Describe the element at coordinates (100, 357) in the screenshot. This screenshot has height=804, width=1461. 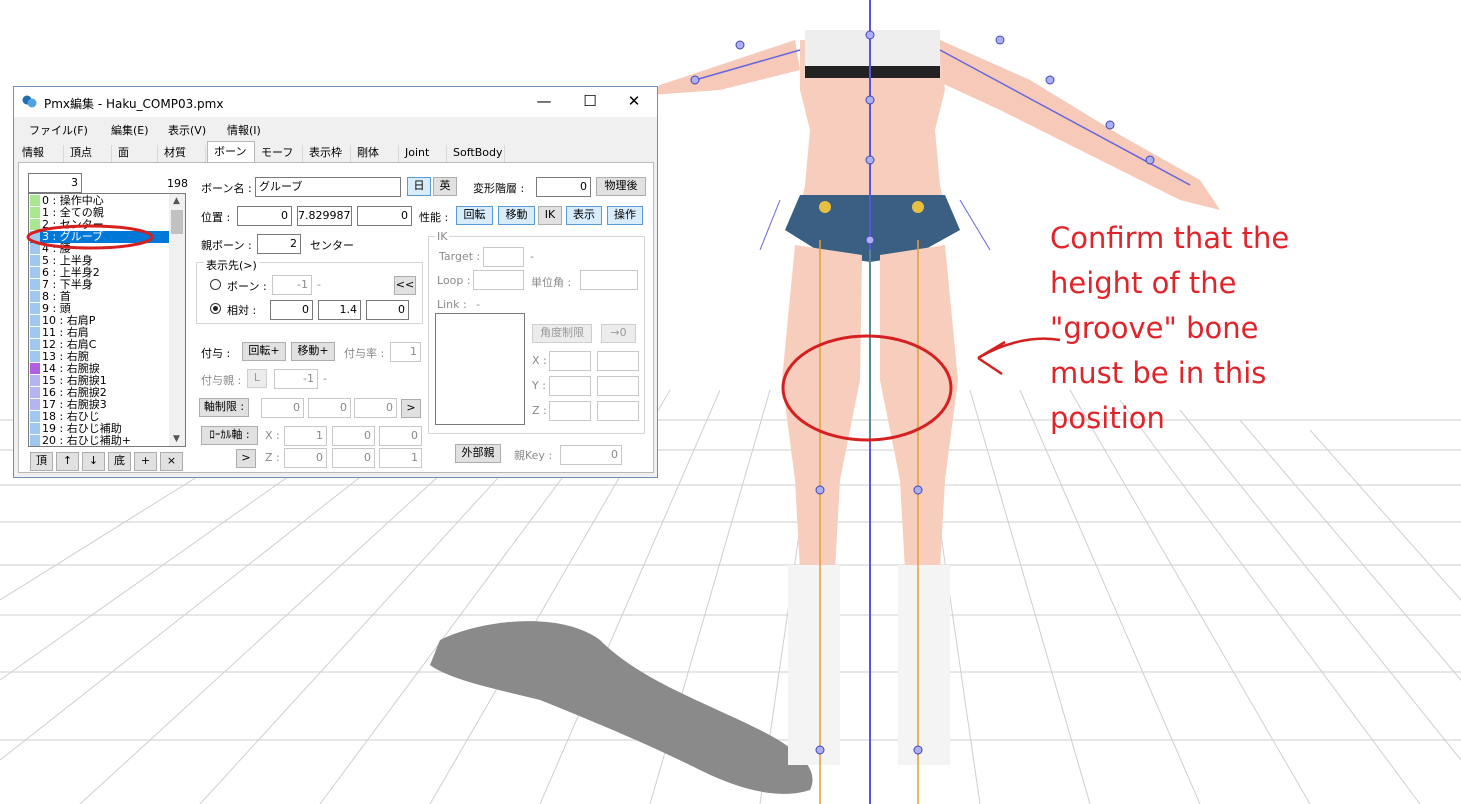
I see `list-item: 13 : 右腕` at that location.